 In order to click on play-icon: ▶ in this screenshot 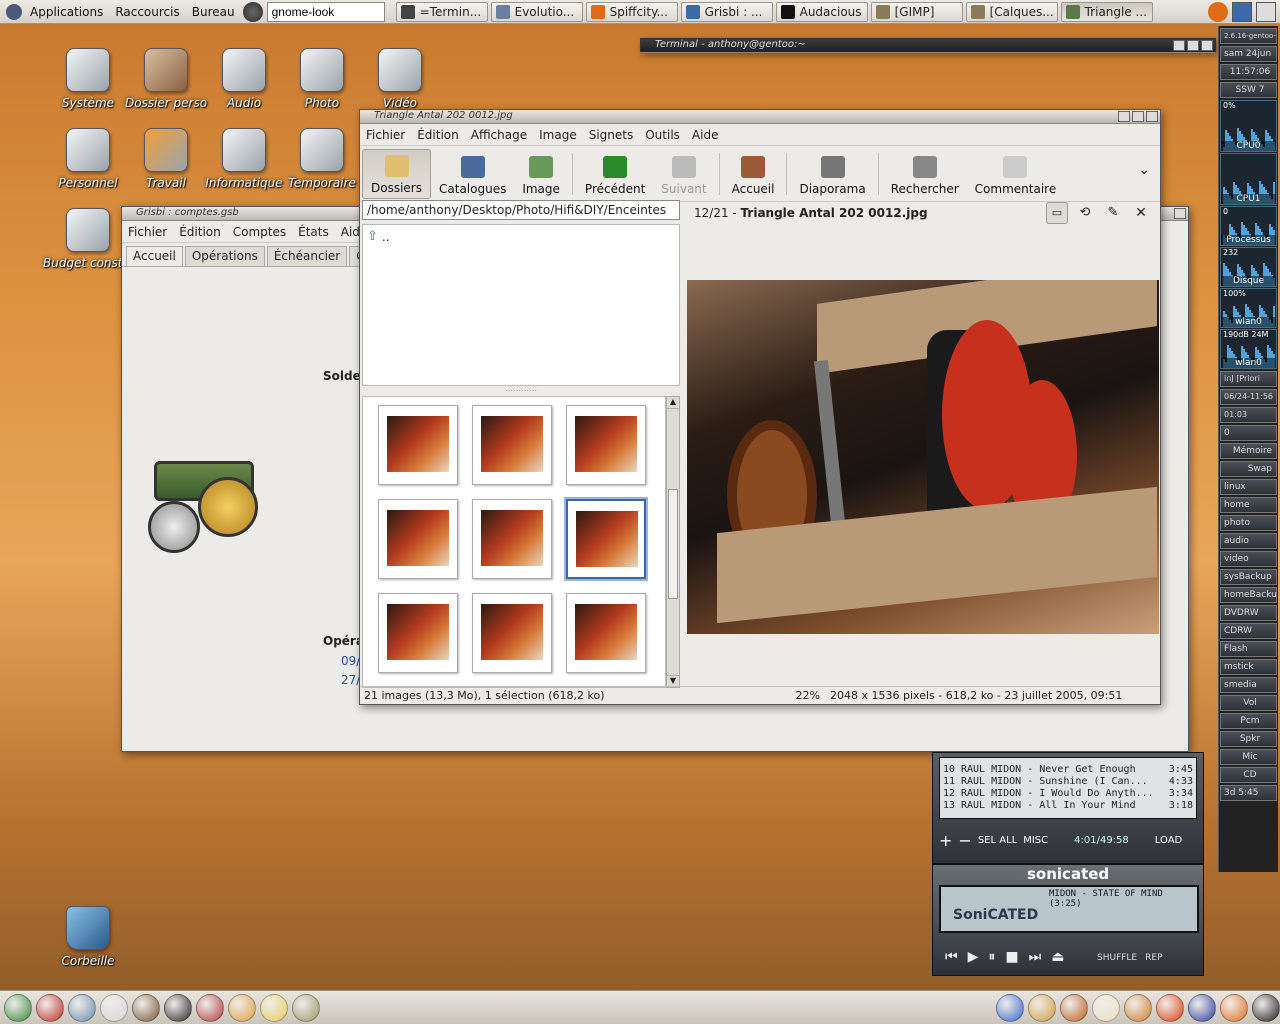, I will do `click(973, 957)`.